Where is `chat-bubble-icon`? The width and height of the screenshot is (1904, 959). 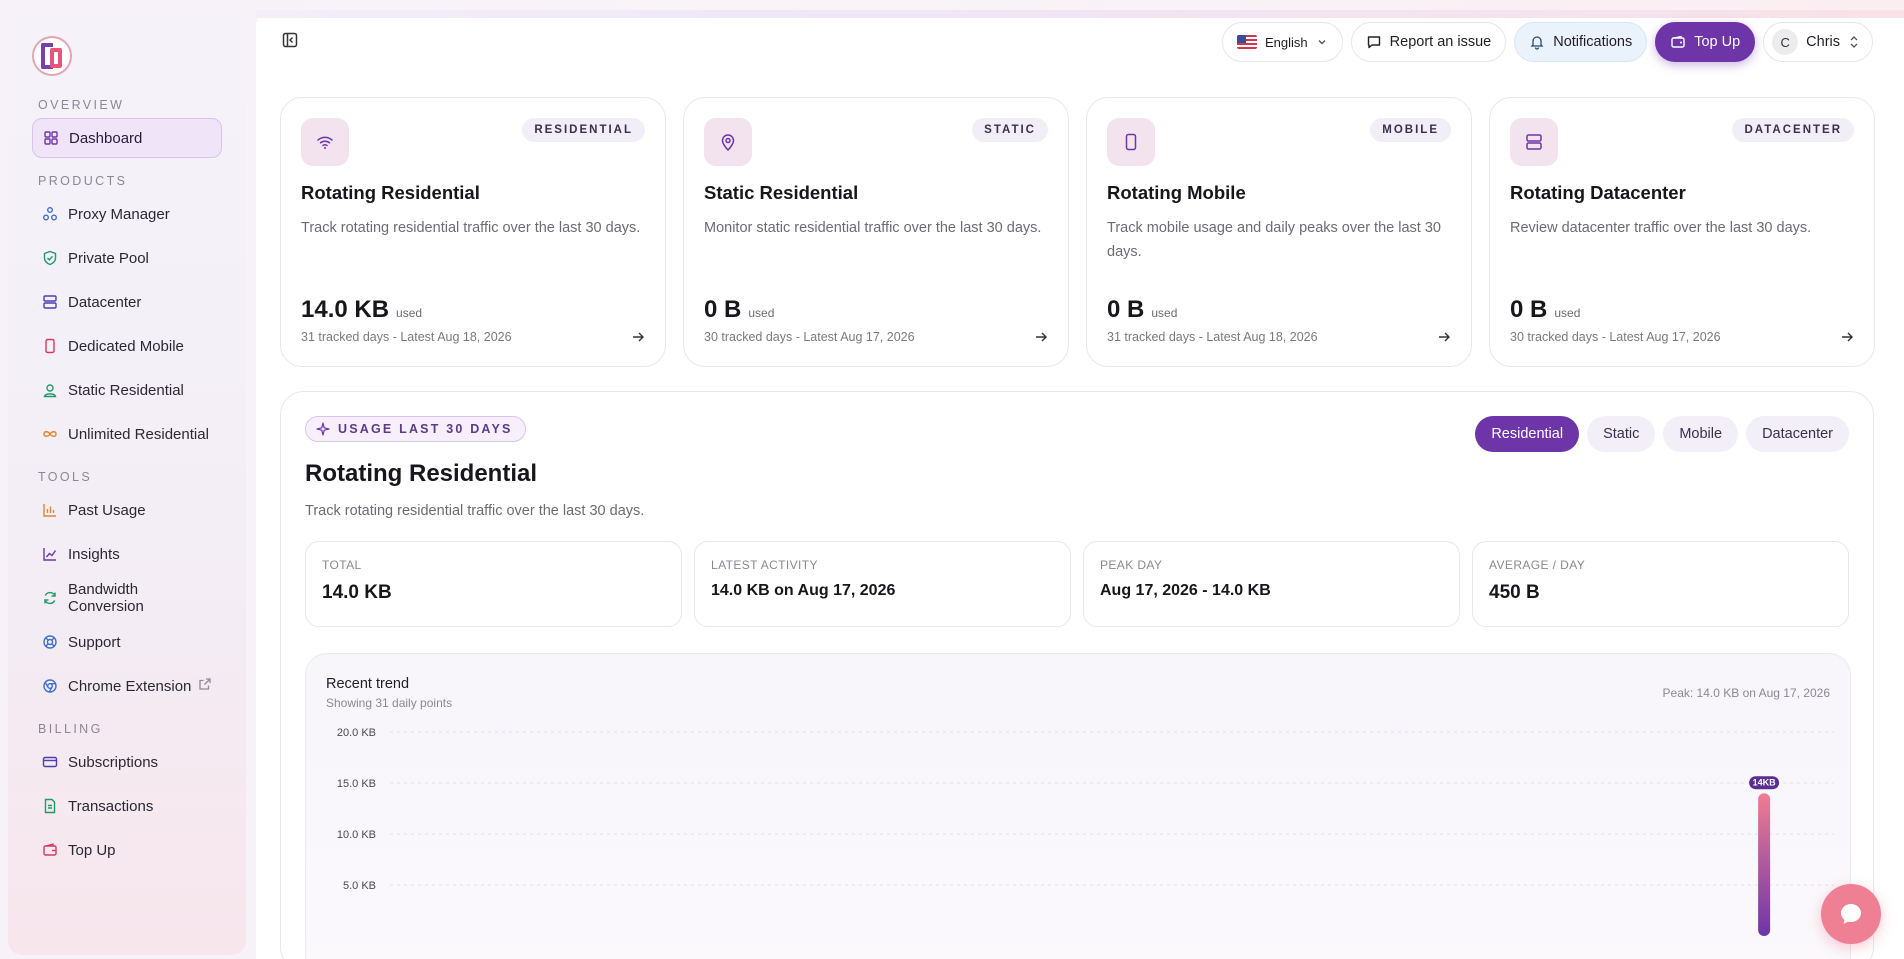 chat-bubble-icon is located at coordinates (1851, 914).